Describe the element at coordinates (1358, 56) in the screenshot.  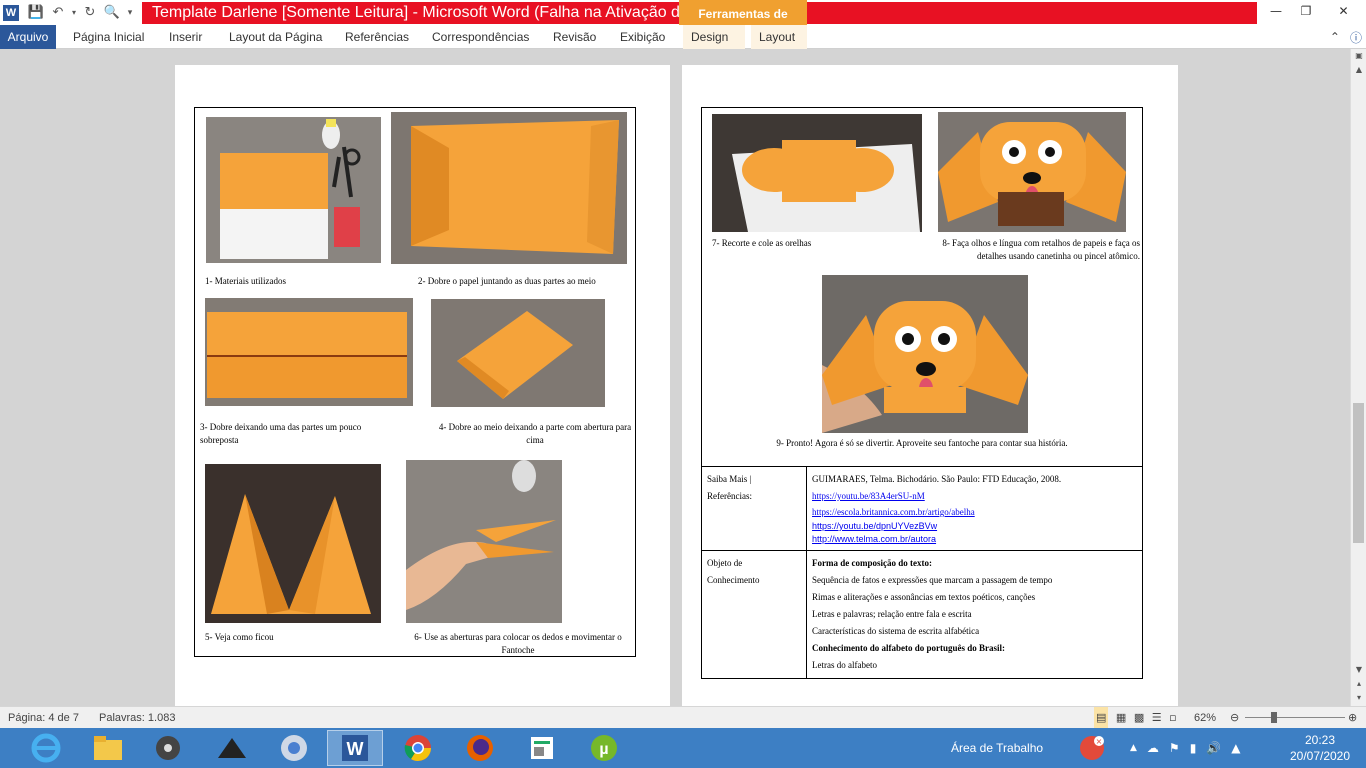
I see `ruler-toggle-icon: ▣` at that location.